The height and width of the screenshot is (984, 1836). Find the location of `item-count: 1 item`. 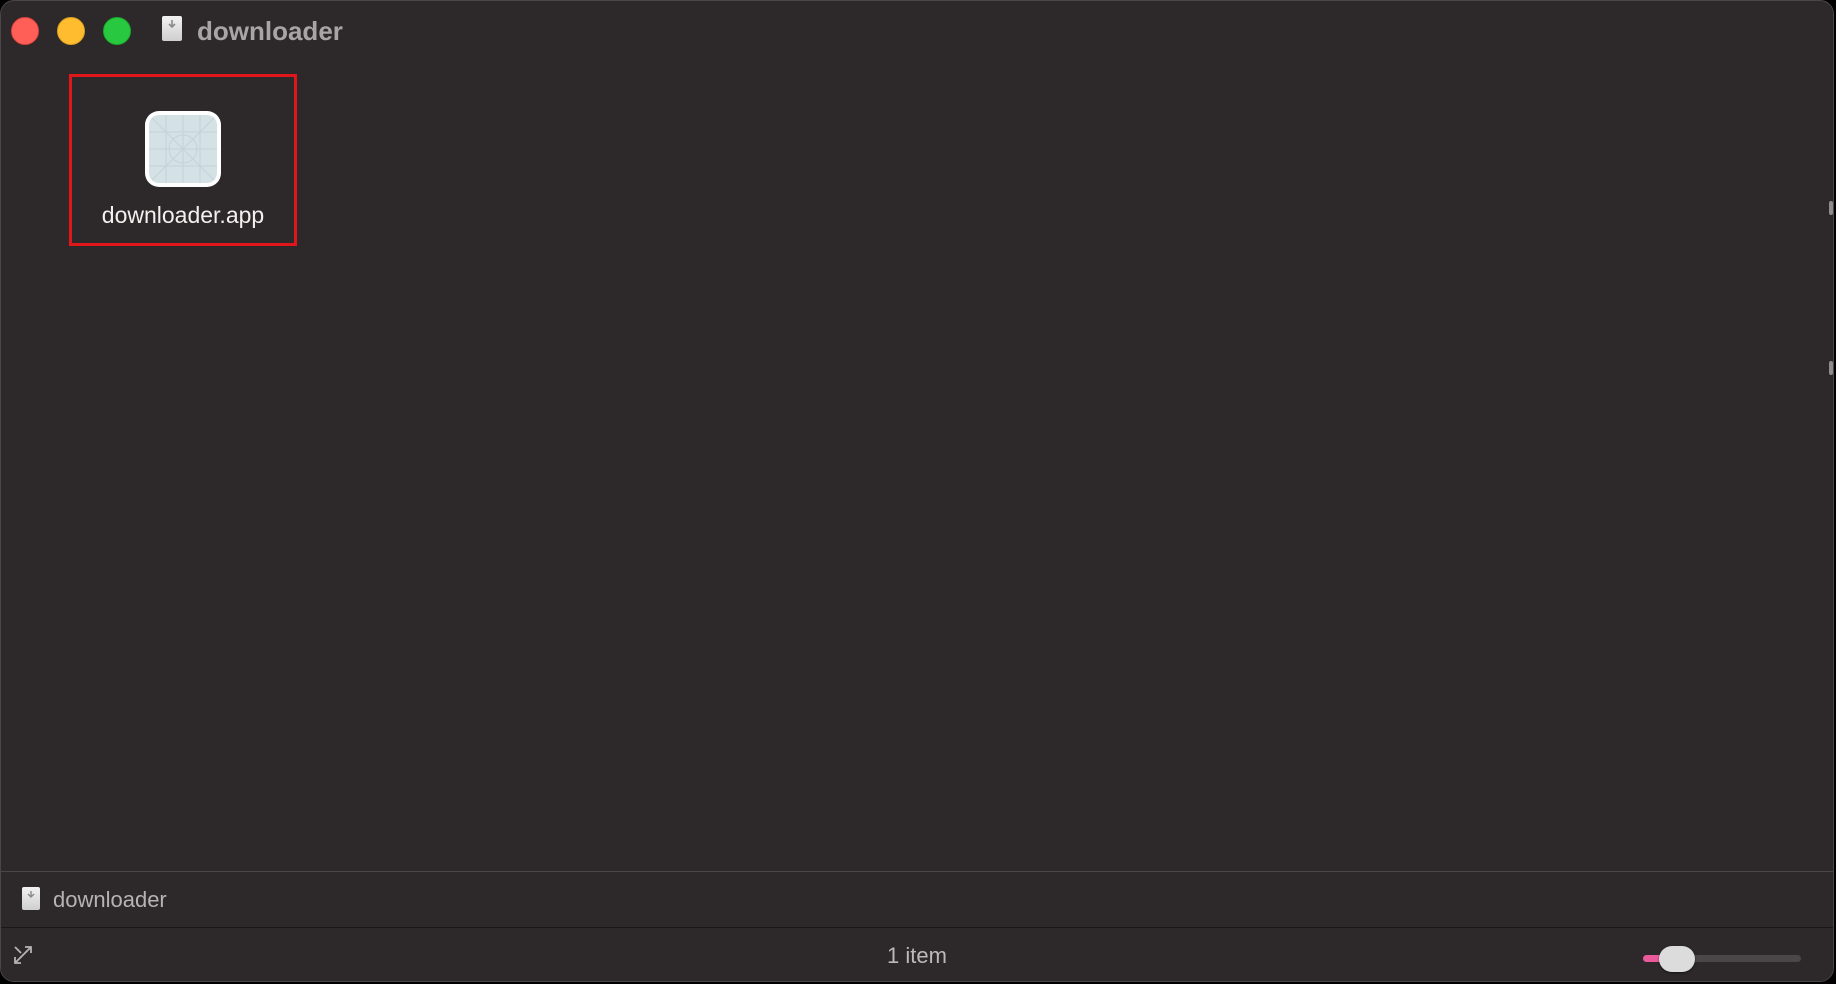

item-count: 1 item is located at coordinates (917, 955).